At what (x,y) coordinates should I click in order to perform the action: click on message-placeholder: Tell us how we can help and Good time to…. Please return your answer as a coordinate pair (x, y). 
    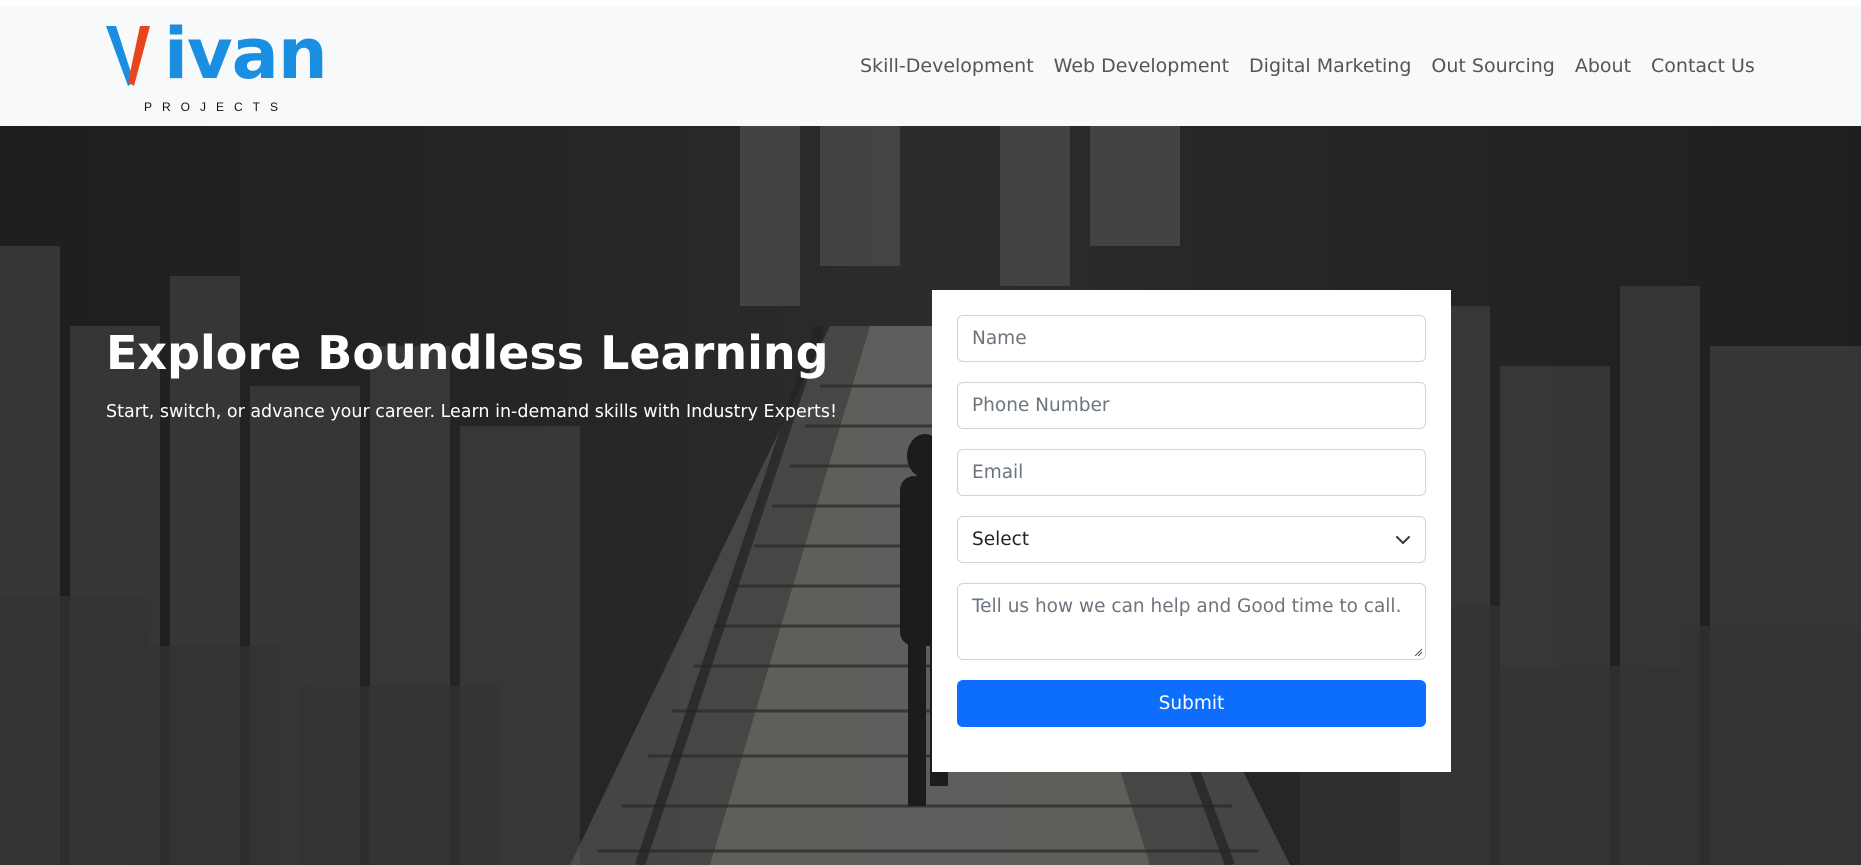
    Looking at the image, I should click on (1187, 606).